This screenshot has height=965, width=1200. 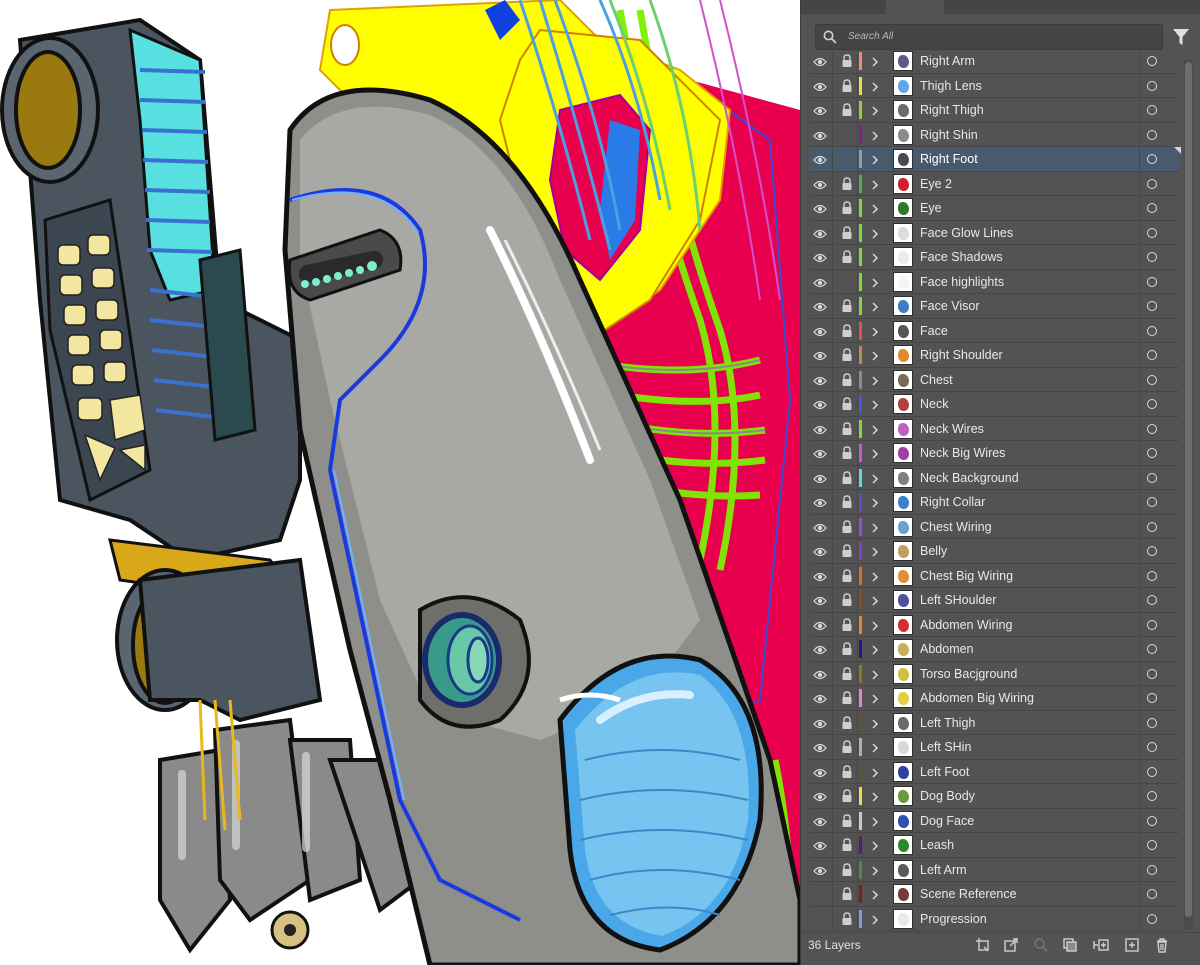 What do you see at coordinates (994, 134) in the screenshot?
I see `layer-row: Right Shin` at bounding box center [994, 134].